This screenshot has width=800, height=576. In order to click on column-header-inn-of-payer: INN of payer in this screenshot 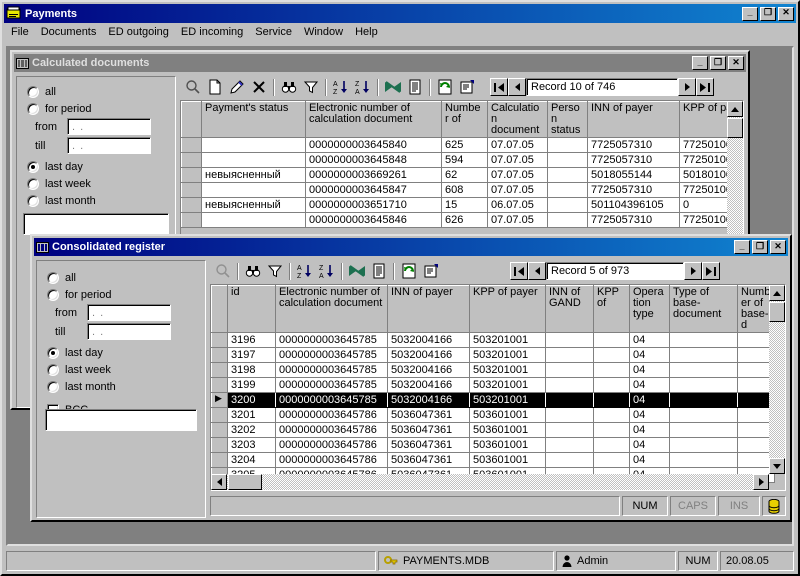, I will do `click(633, 119)`.